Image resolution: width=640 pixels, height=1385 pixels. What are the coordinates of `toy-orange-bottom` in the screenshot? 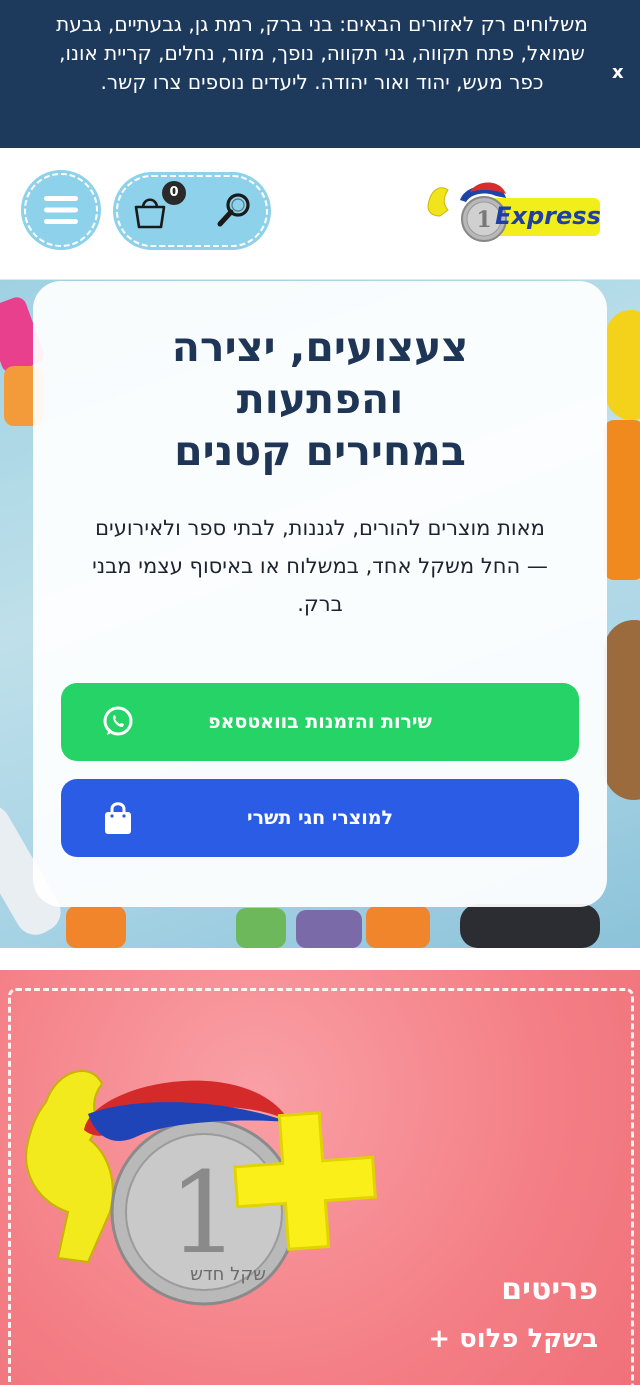 It's located at (96, 927).